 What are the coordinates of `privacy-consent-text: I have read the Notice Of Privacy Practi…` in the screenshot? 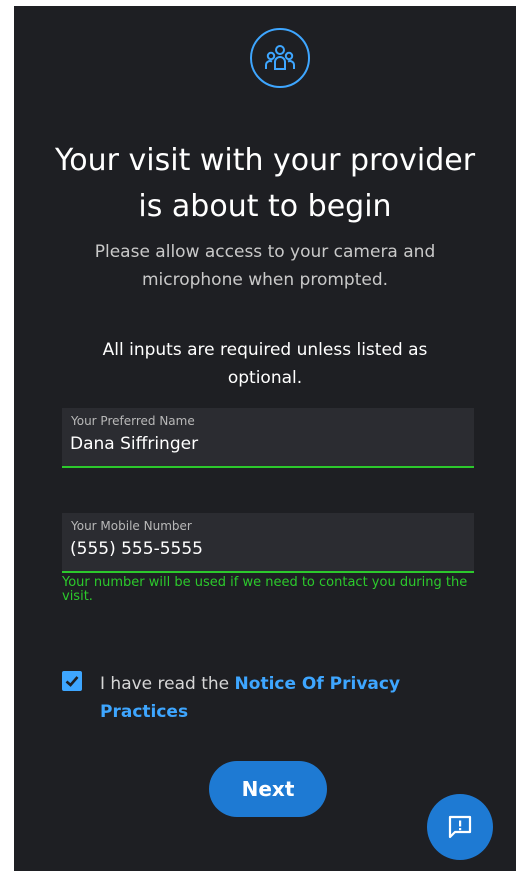 It's located at (260, 698).